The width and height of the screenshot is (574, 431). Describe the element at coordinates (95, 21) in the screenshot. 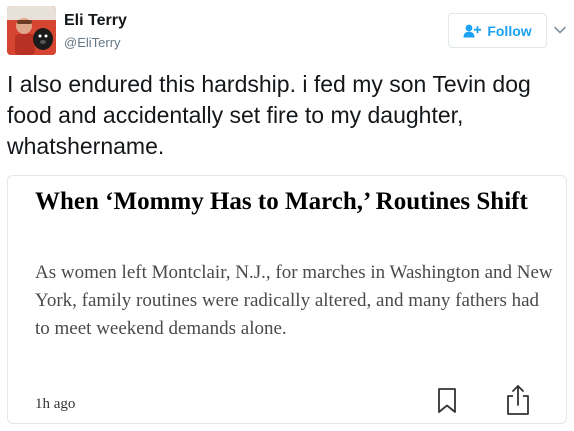

I see `user-name: Eli Terry` at that location.